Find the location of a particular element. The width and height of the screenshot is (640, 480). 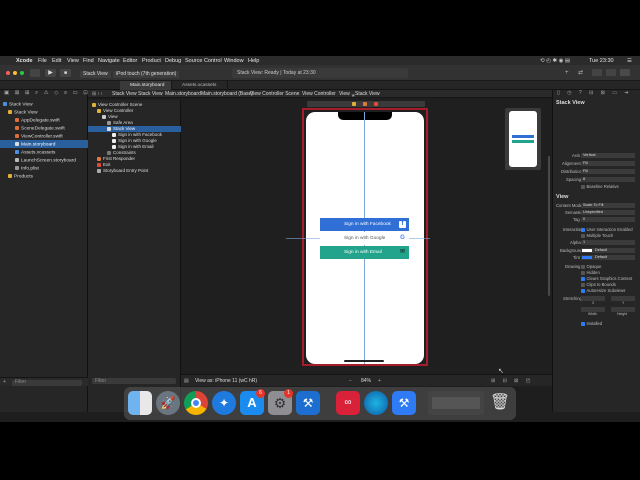

hidden-checkbox: Hidden is located at coordinates (590, 272).